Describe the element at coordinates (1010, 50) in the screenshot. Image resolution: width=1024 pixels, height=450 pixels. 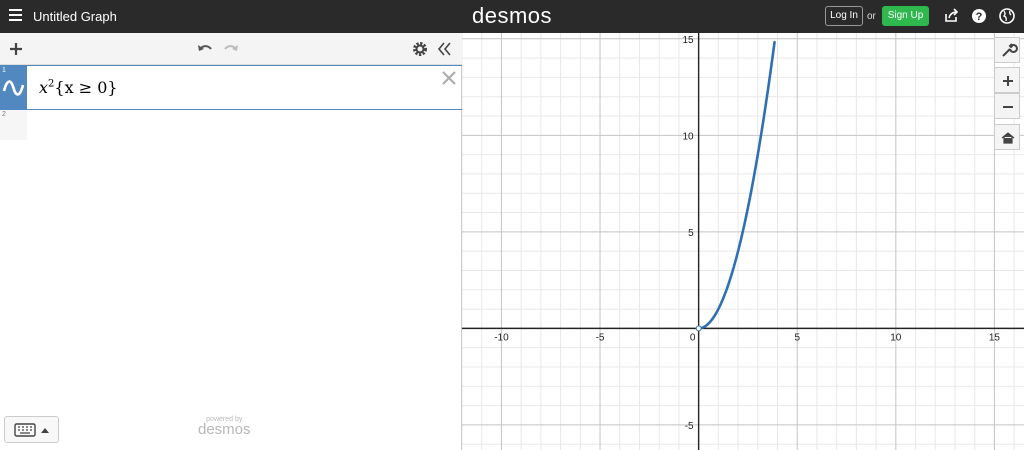
I see `wrench-icon` at that location.